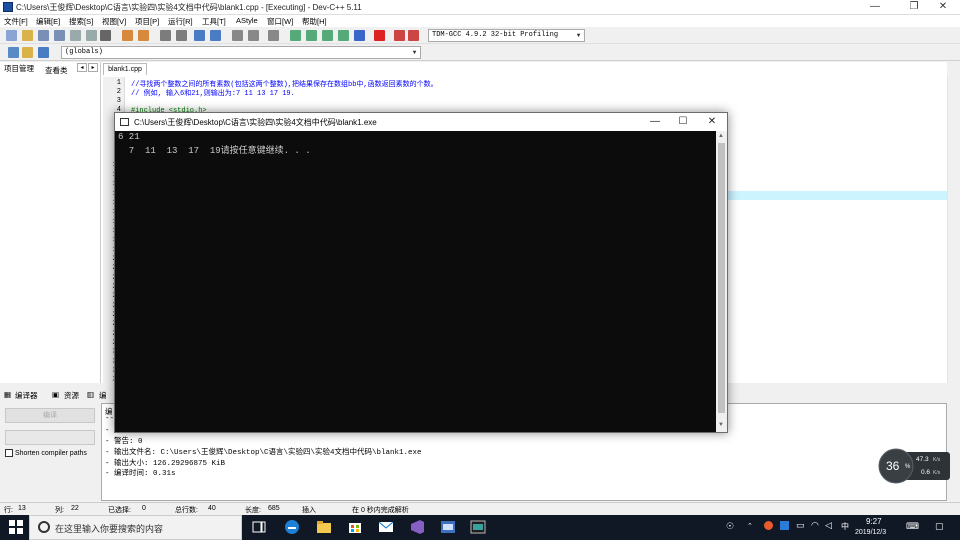  I want to click on goto-line-icon, so click(199, 35).